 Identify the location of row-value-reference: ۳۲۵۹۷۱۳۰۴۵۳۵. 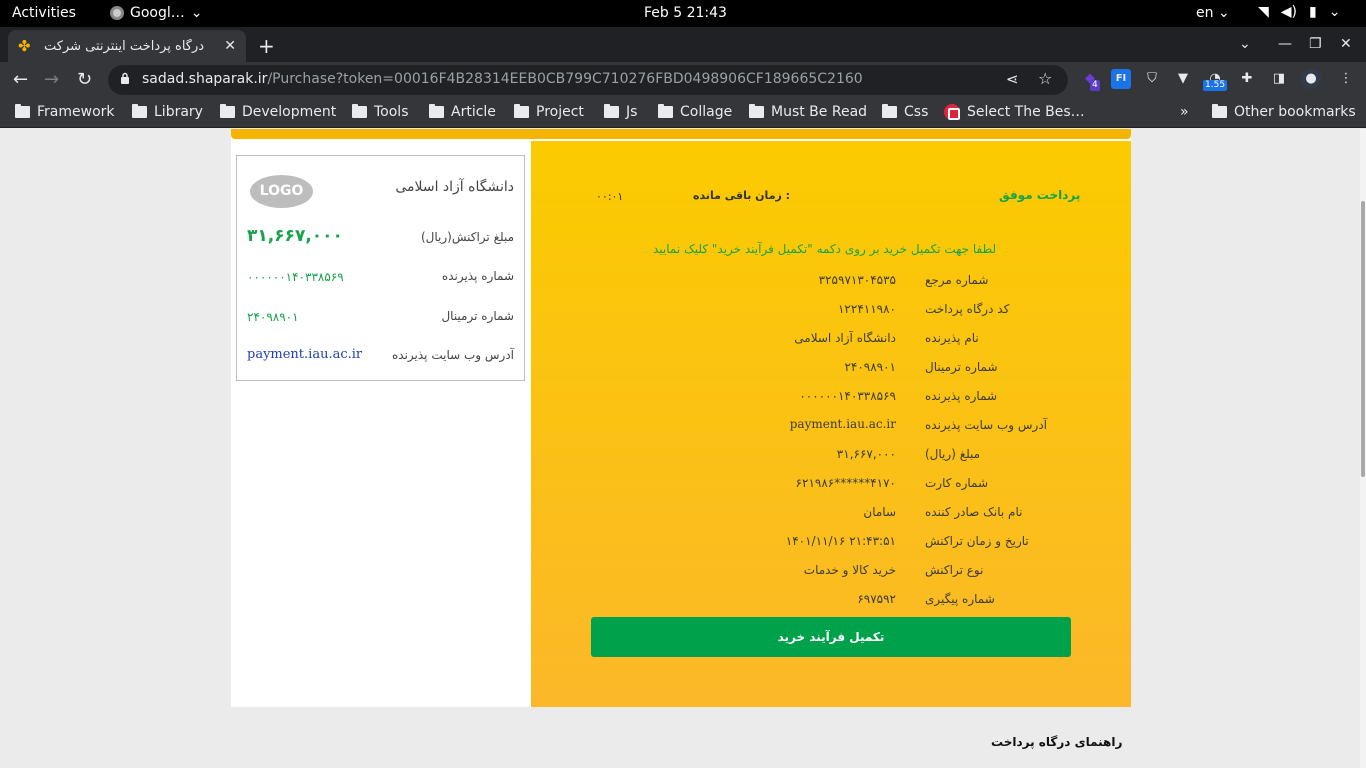
(857, 280).